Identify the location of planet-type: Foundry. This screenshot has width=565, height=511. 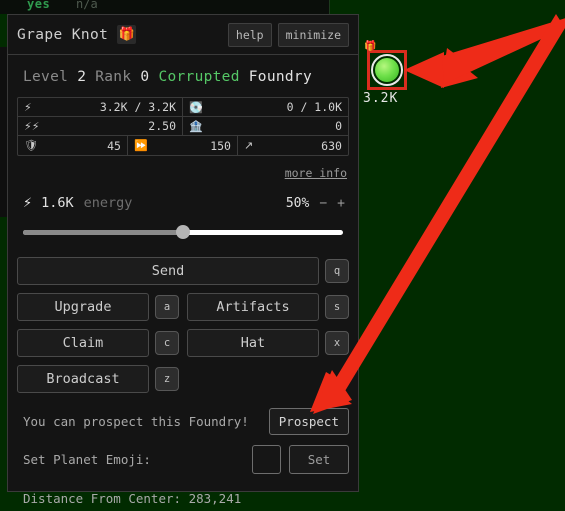
(280, 77).